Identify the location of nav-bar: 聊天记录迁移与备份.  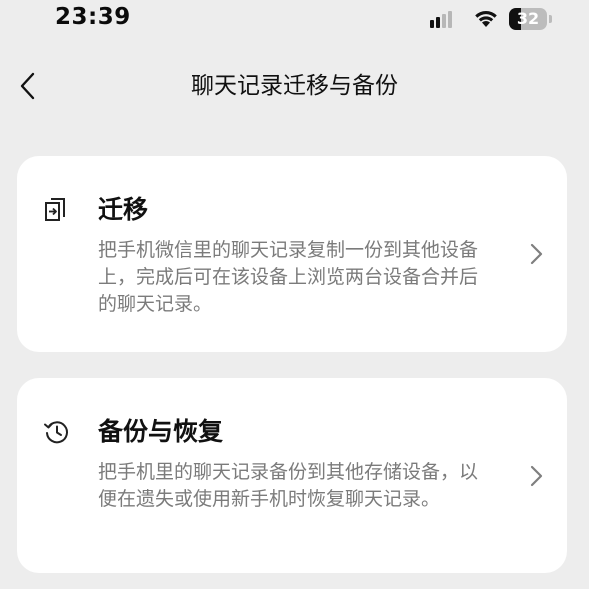
(294, 86).